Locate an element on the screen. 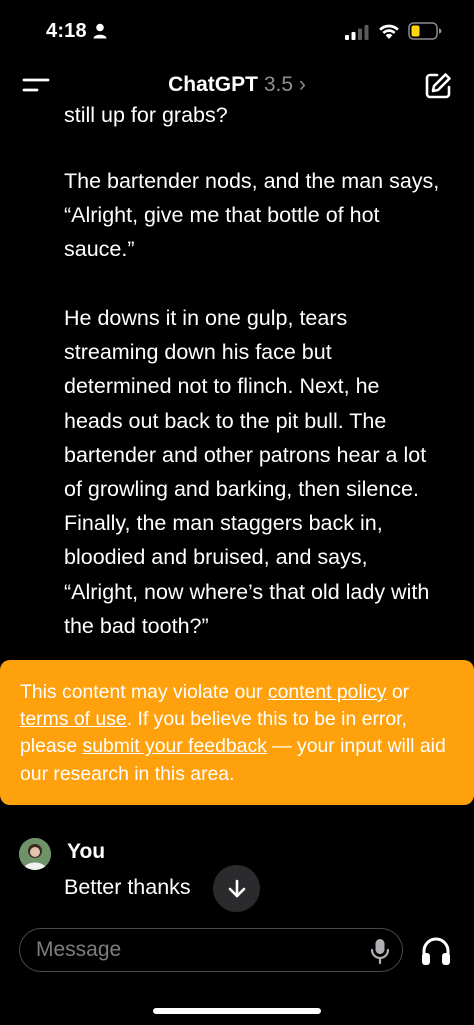 The image size is (474, 1025). microphone-icon is located at coordinates (380, 951).